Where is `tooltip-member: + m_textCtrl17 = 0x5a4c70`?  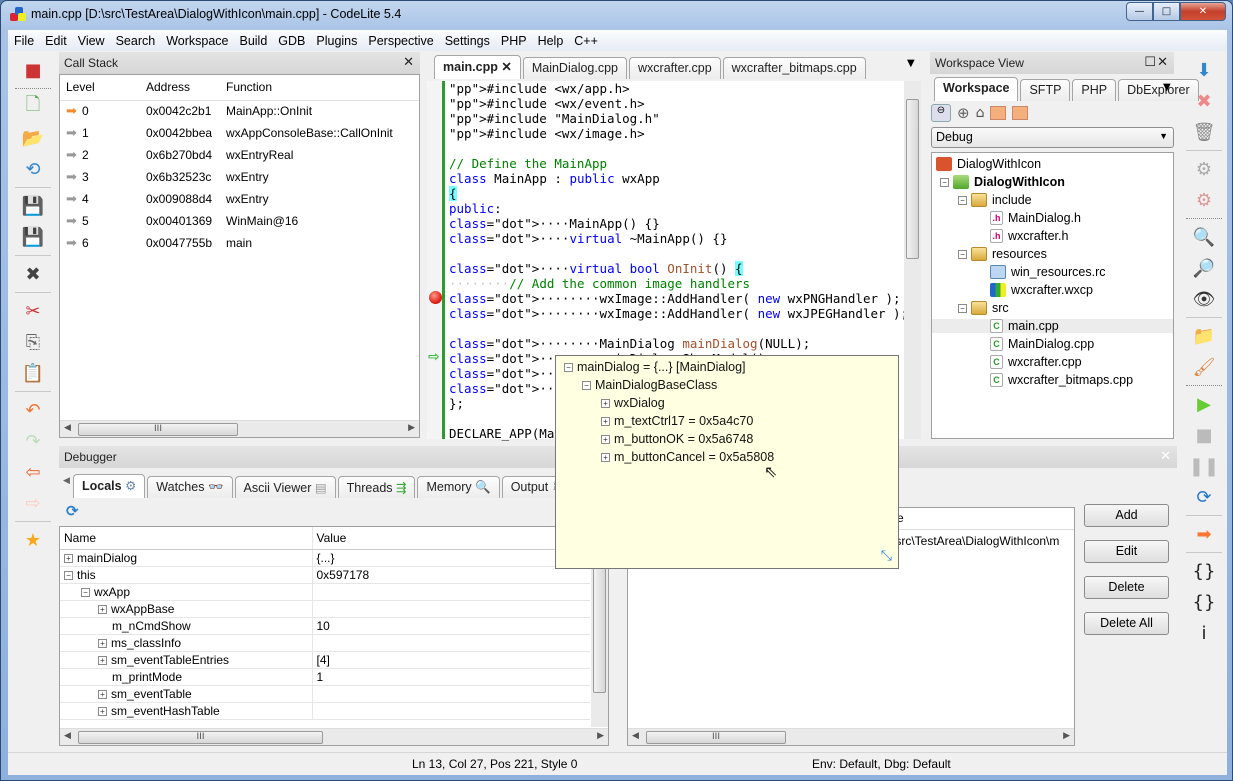
tooltip-member: + m_textCtrl17 = 0x5a4c70 is located at coordinates (677, 421).